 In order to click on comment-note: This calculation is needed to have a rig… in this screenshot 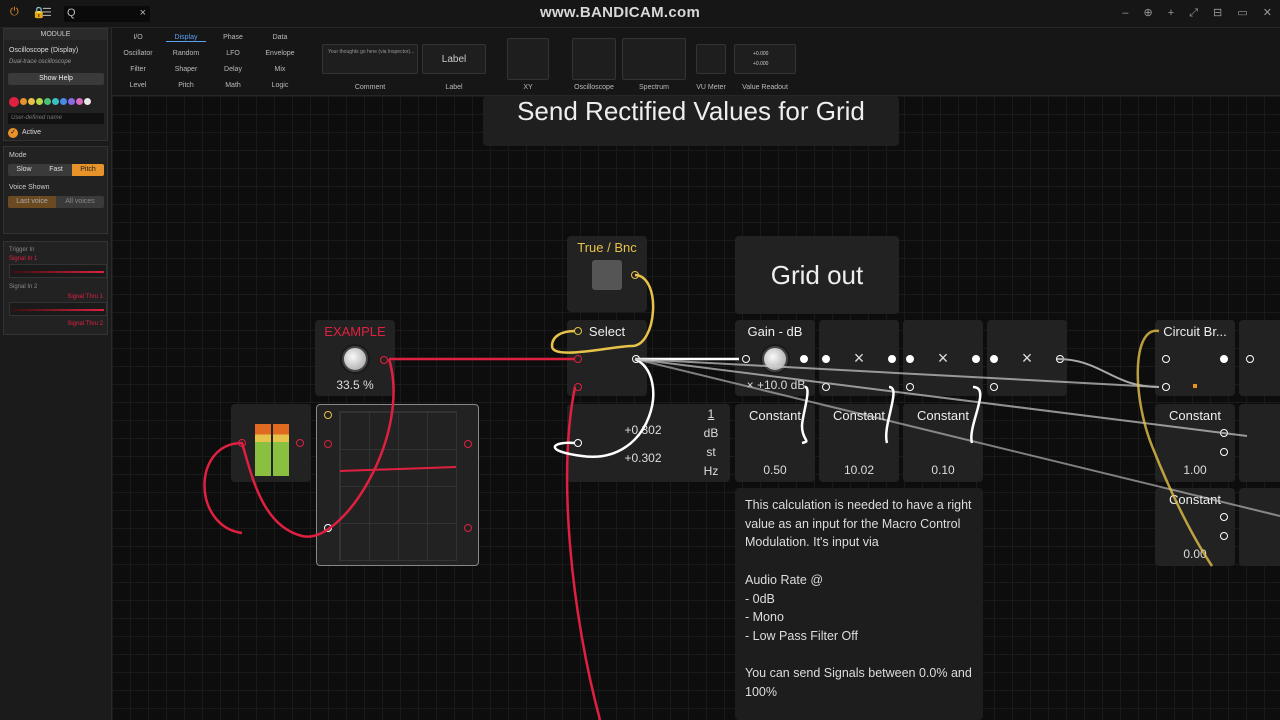, I will do `click(859, 604)`.